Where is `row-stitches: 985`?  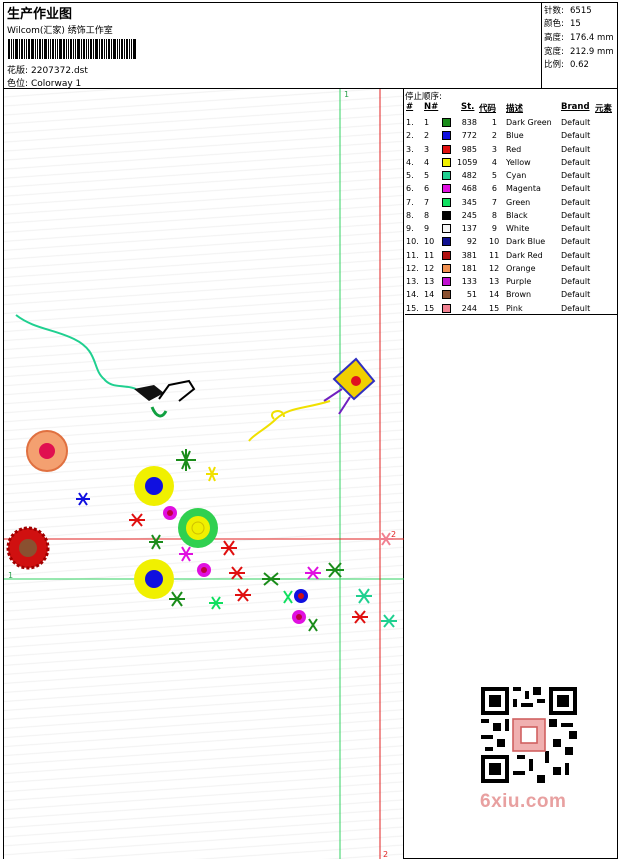
row-stitches: 985 is located at coordinates (469, 149).